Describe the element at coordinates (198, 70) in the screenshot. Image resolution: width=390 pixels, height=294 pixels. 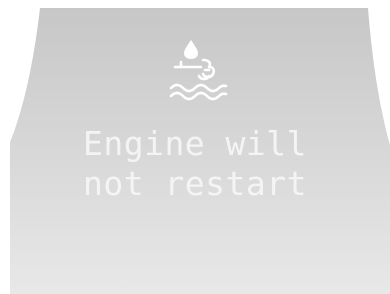
I see `coolant-leak-warning-icon` at that location.